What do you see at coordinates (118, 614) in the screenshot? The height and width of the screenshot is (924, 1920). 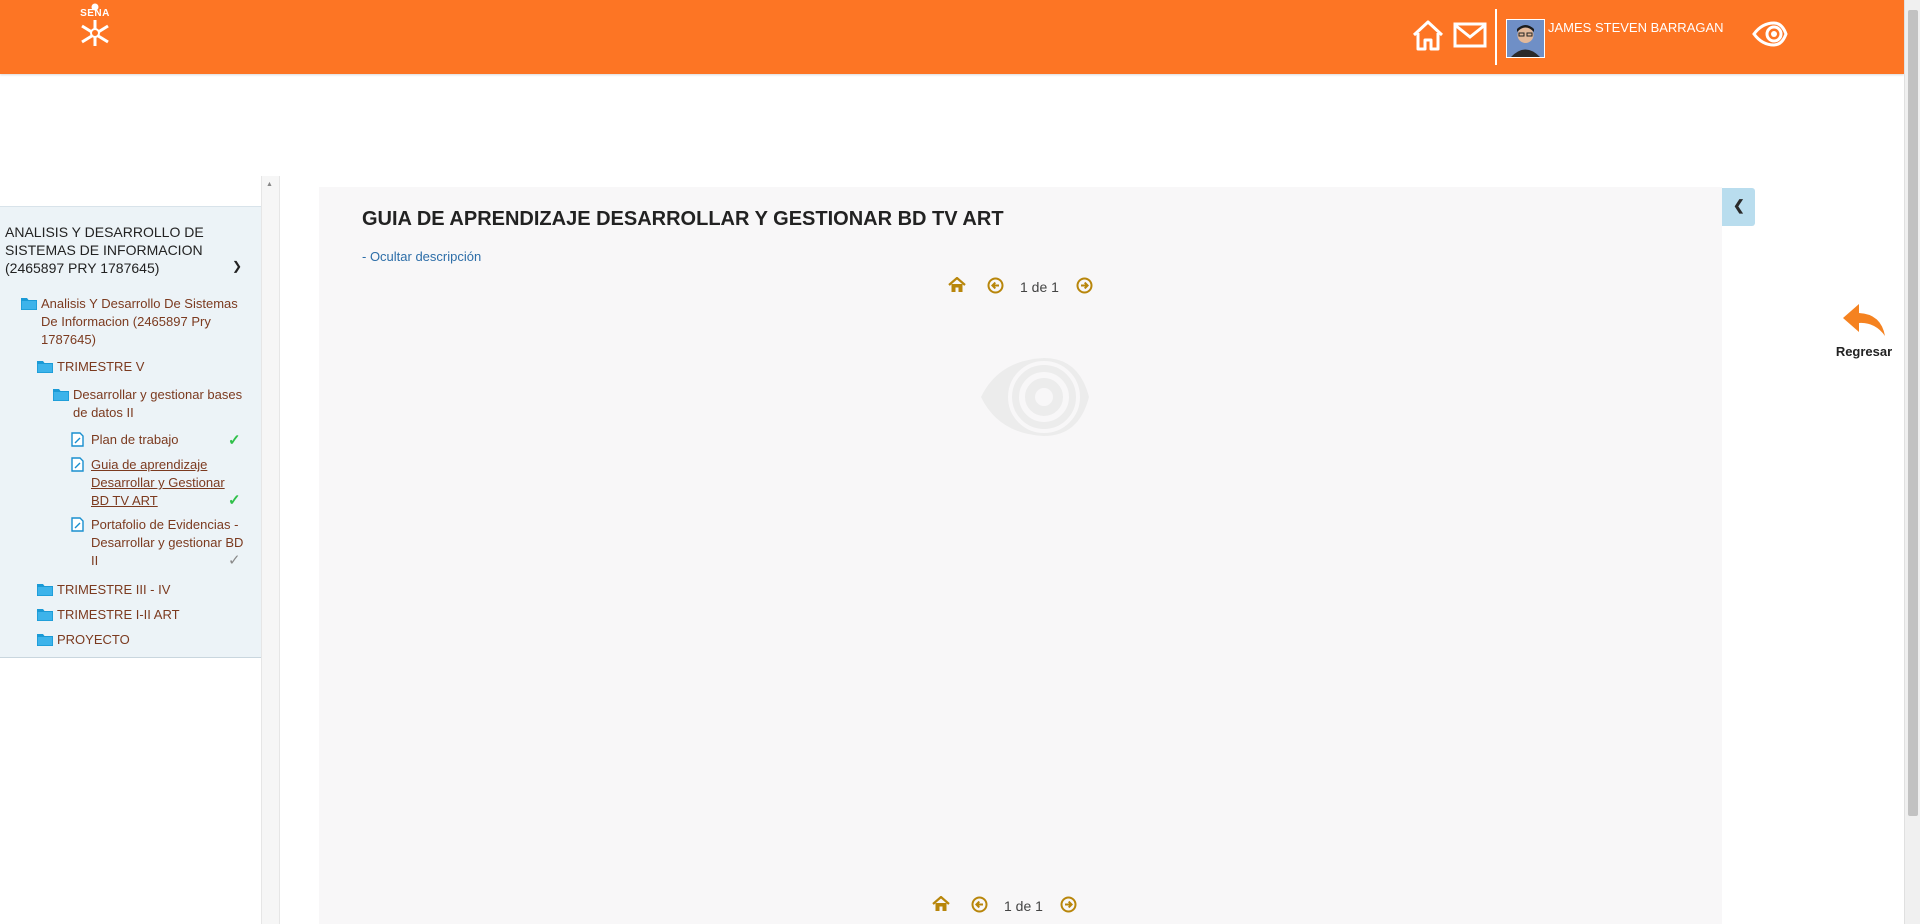 I see `tree-item-label: TRIMESTRE I-II ART` at bounding box center [118, 614].